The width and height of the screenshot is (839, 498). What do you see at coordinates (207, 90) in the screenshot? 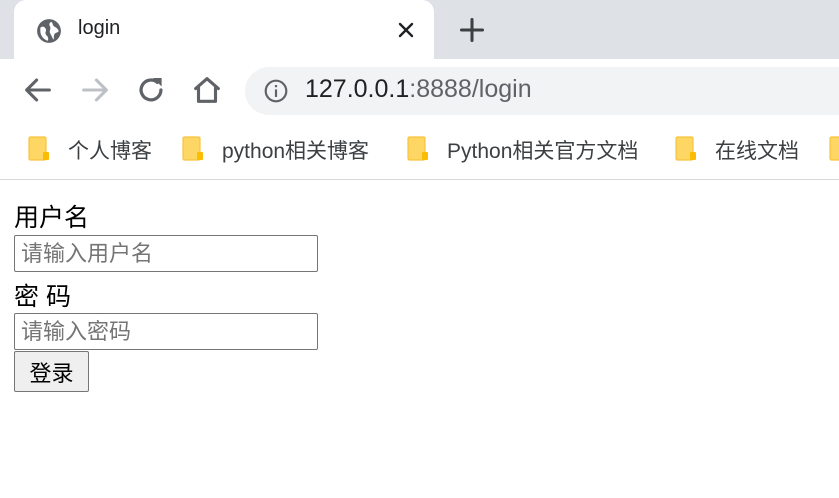
I see `home-icon` at bounding box center [207, 90].